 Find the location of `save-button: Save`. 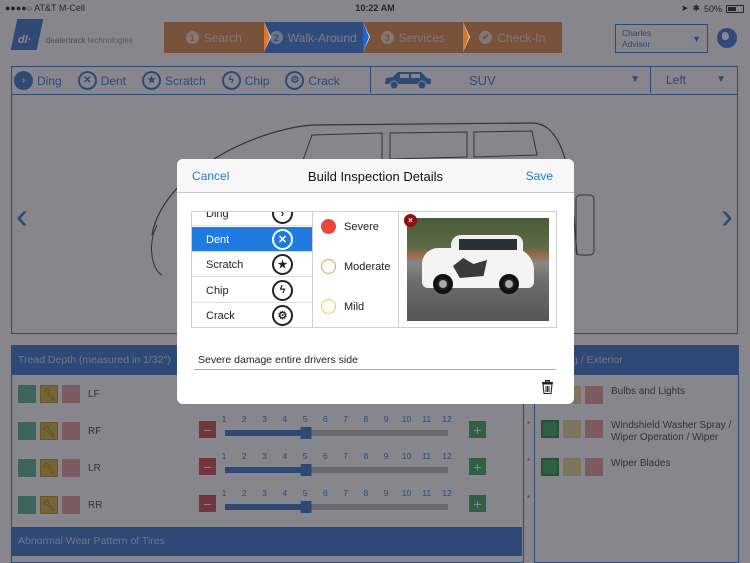

save-button: Save is located at coordinates (539, 176).